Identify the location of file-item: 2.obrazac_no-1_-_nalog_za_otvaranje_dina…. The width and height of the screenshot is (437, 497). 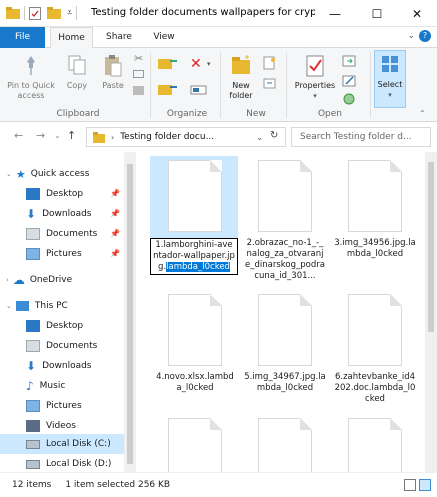
(285, 221).